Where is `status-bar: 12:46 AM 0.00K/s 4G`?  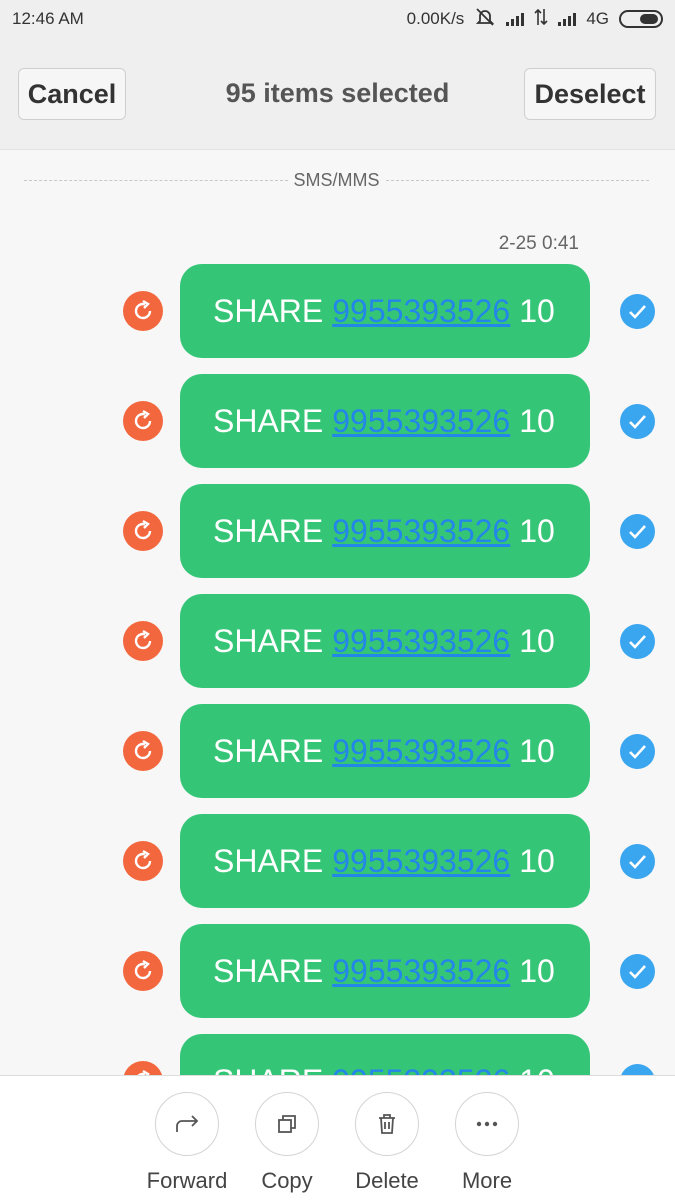 status-bar: 12:46 AM 0.00K/s 4G is located at coordinates (337, 19).